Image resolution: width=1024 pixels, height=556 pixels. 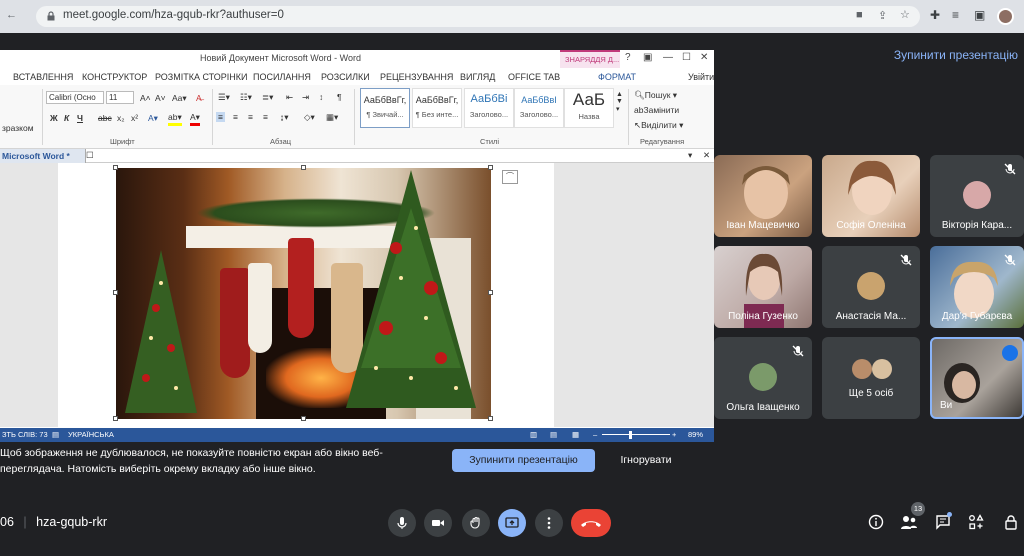 What do you see at coordinates (575, 434) in the screenshot?
I see `web-layout-icon: ▦` at bounding box center [575, 434].